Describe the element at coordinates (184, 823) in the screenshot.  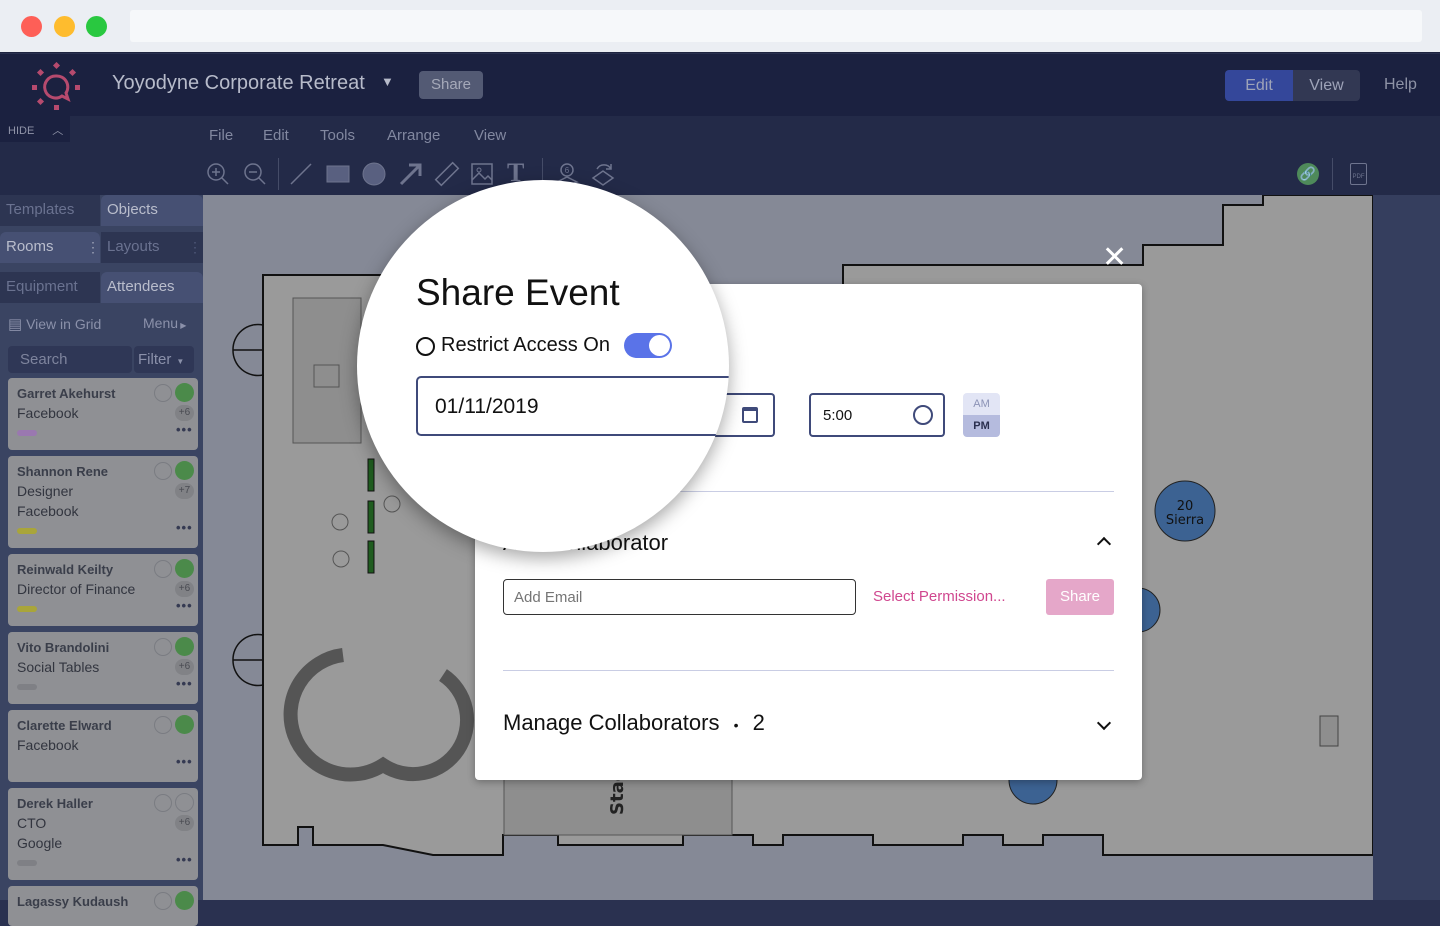
I see `guest-count-badge: +6` at that location.